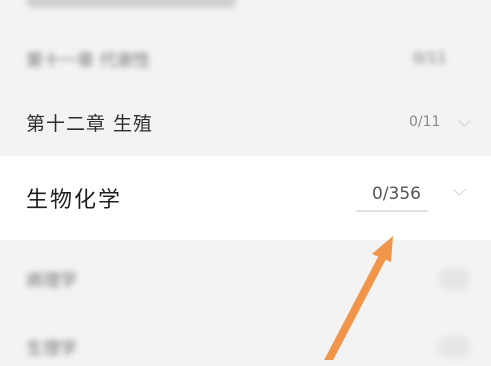 Image resolution: width=491 pixels, height=366 pixels. I want to click on chapter-title: 第十二章 生殖, so click(90, 123).